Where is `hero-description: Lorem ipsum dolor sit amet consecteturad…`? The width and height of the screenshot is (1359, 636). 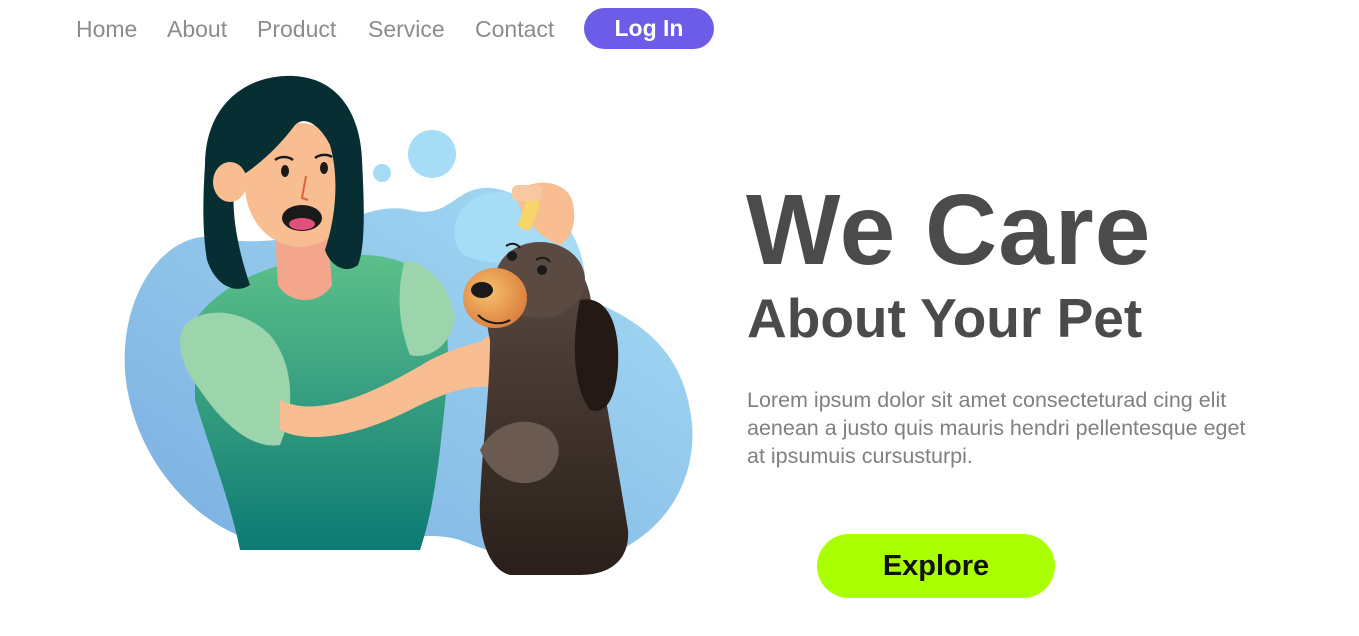 hero-description: Lorem ipsum dolor sit amet consecteturad… is located at coordinates (996, 428).